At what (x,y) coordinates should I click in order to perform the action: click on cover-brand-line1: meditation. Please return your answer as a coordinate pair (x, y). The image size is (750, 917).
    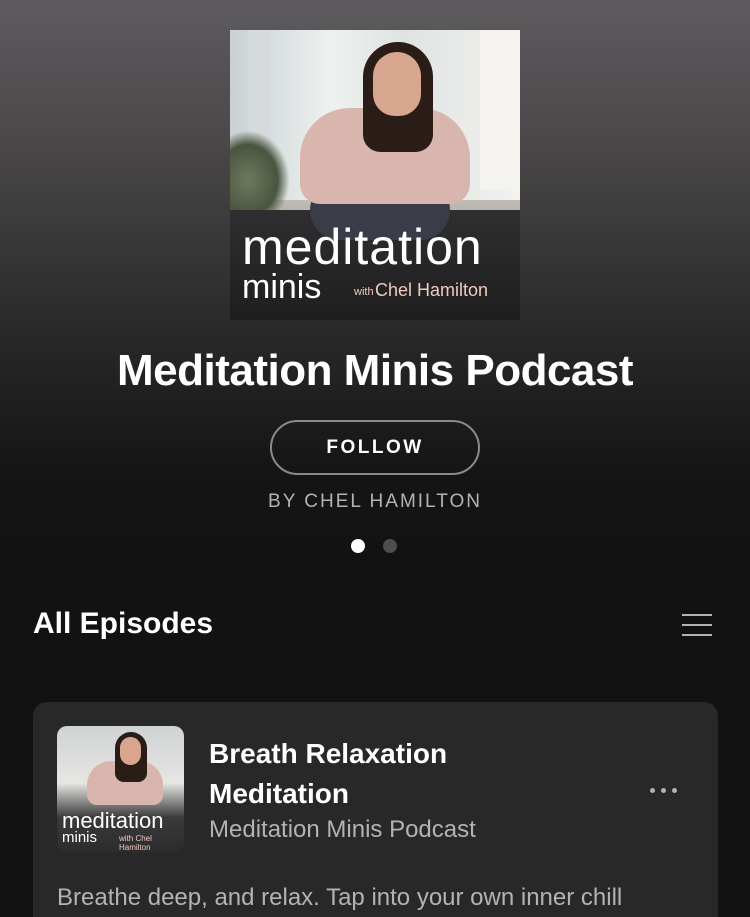
    Looking at the image, I should click on (362, 247).